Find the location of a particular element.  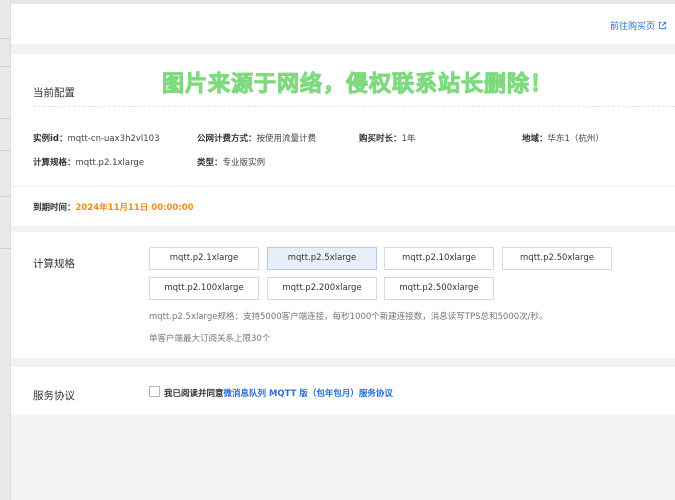

dashed-divider is located at coordinates (354, 106).